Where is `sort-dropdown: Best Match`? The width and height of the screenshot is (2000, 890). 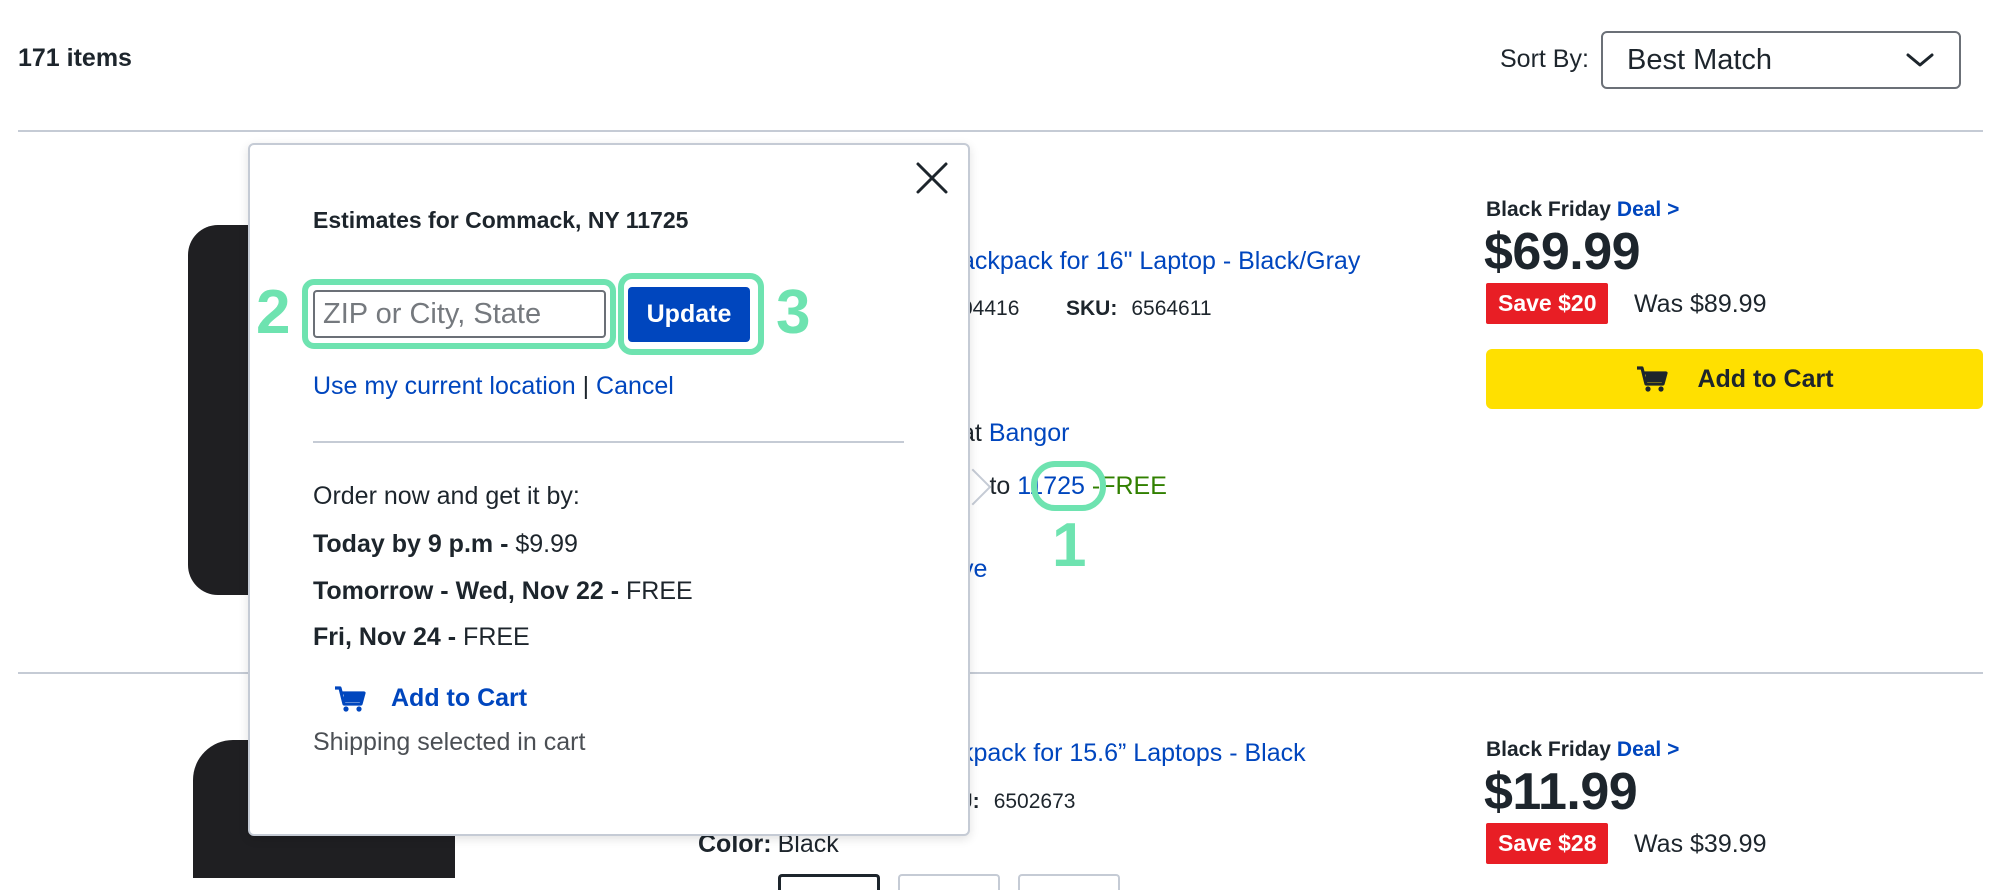 sort-dropdown: Best Match is located at coordinates (1781, 60).